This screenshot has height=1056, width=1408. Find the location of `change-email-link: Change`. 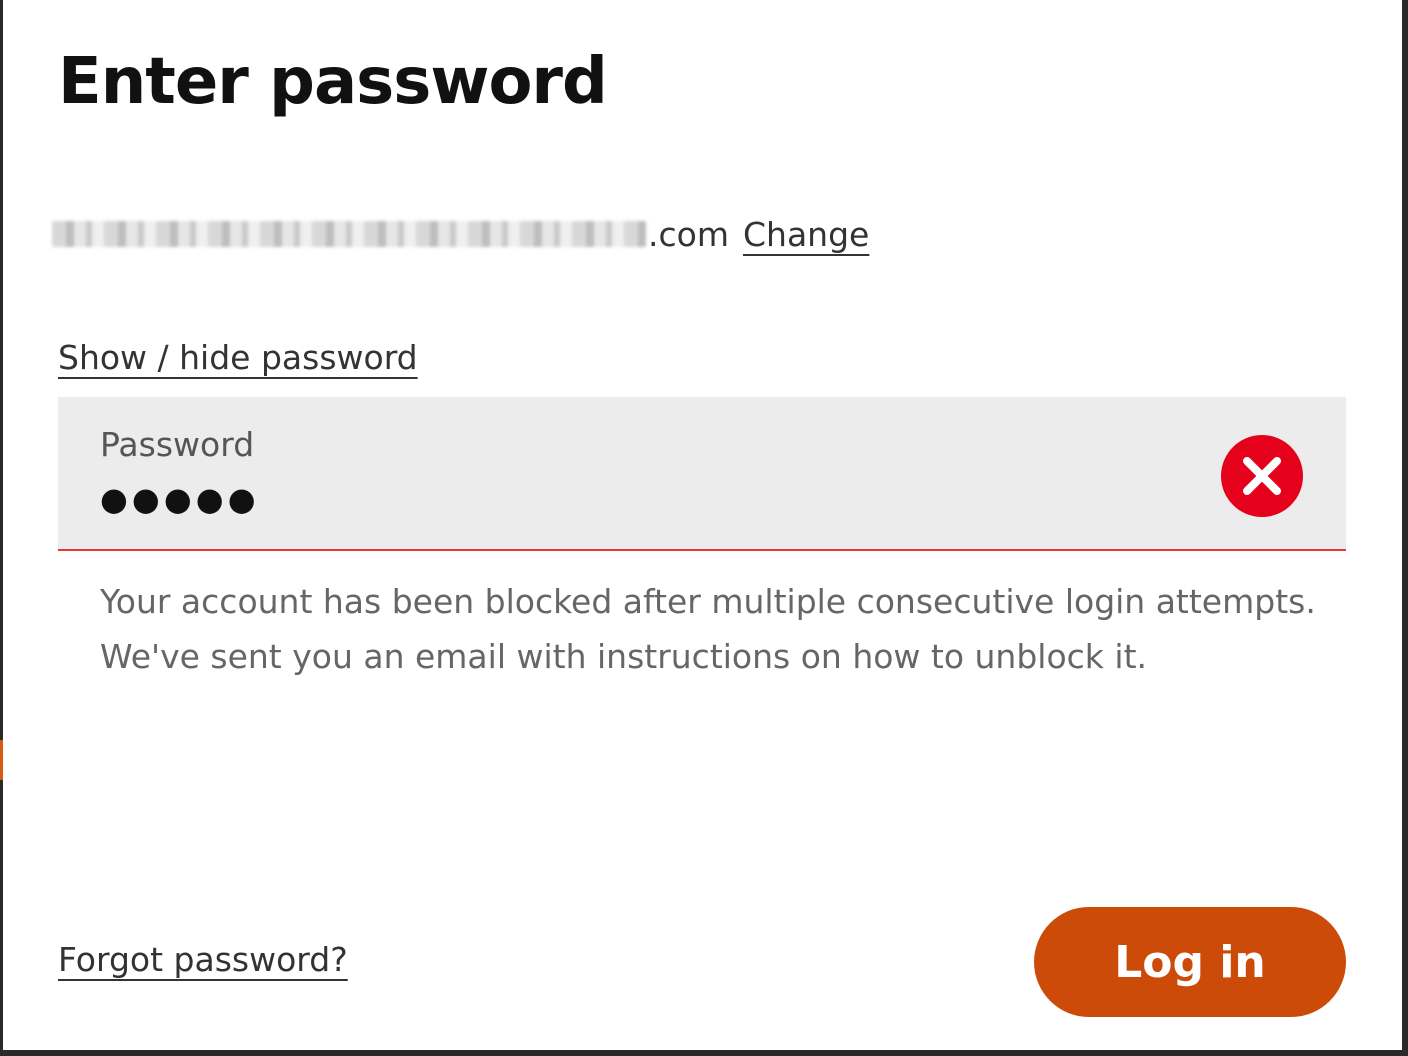

change-email-link: Change is located at coordinates (806, 234).